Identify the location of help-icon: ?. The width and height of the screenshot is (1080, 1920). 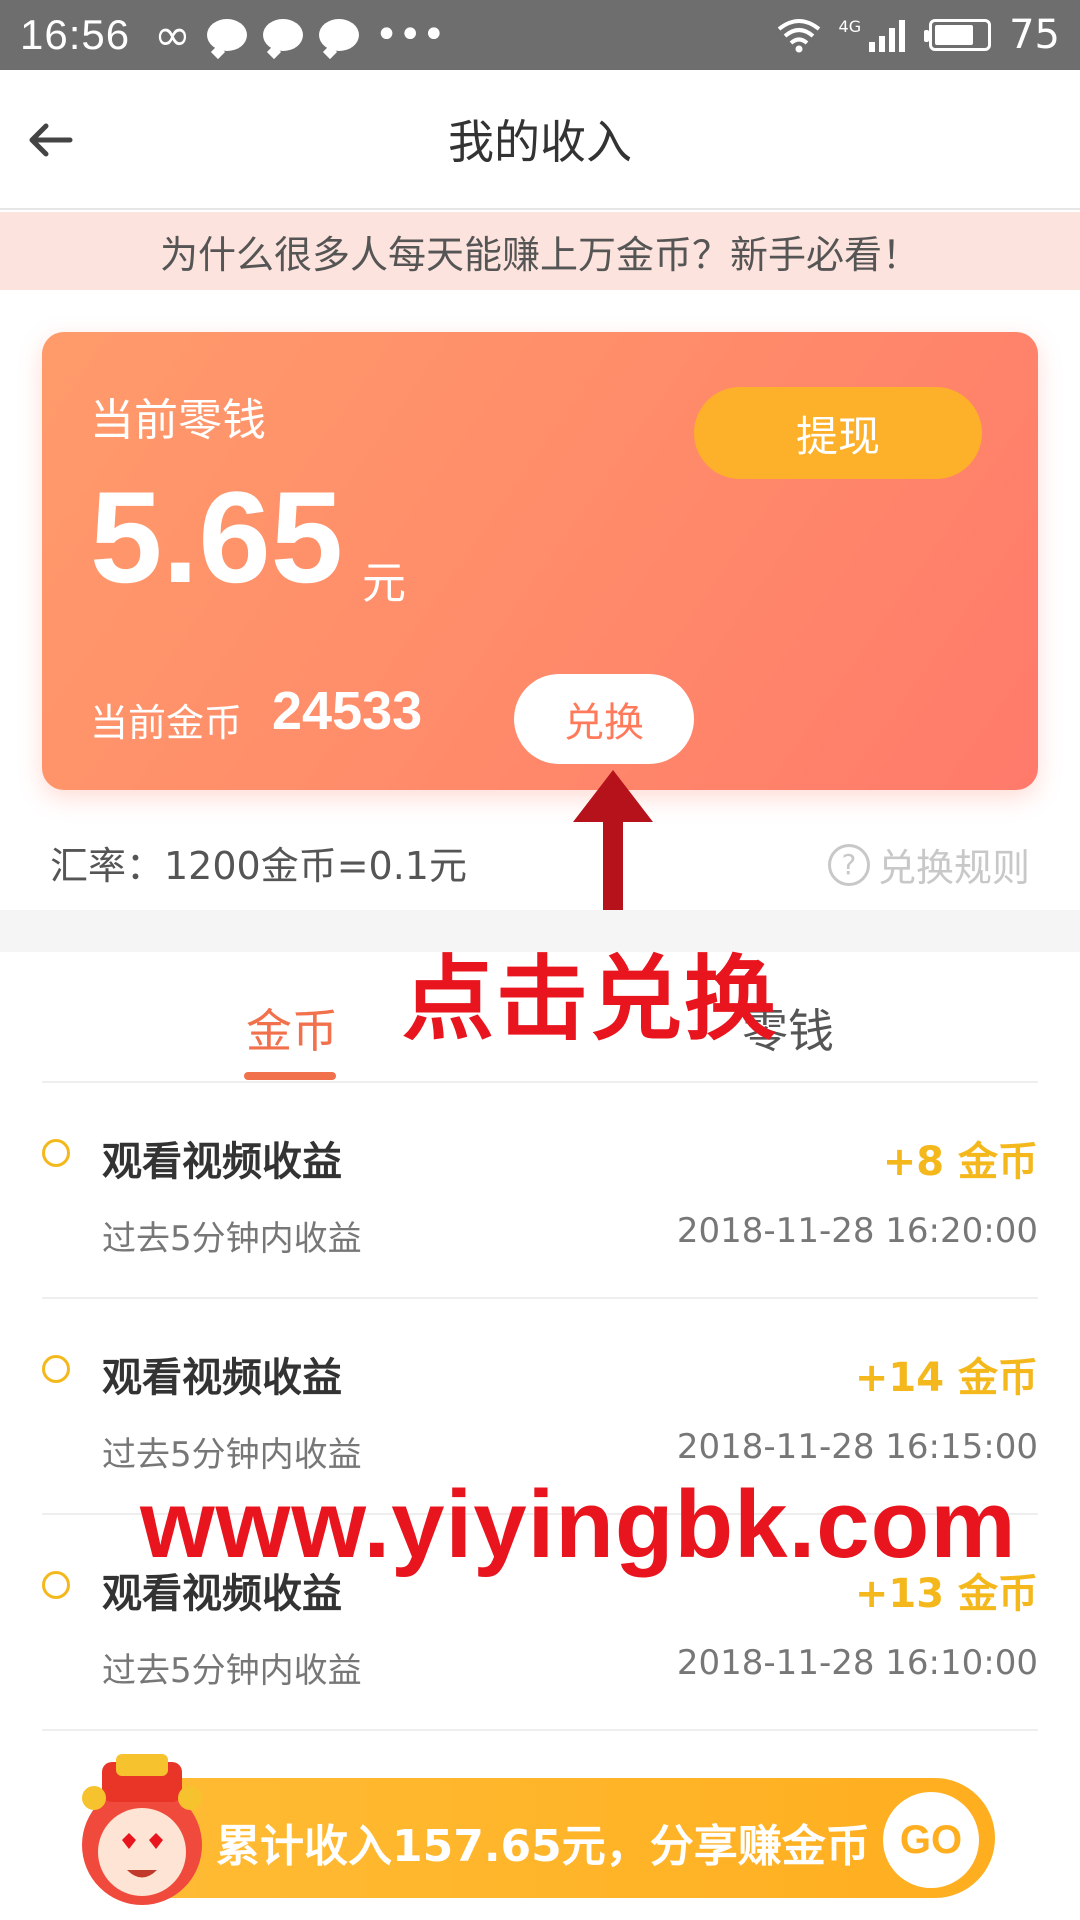
(848, 864).